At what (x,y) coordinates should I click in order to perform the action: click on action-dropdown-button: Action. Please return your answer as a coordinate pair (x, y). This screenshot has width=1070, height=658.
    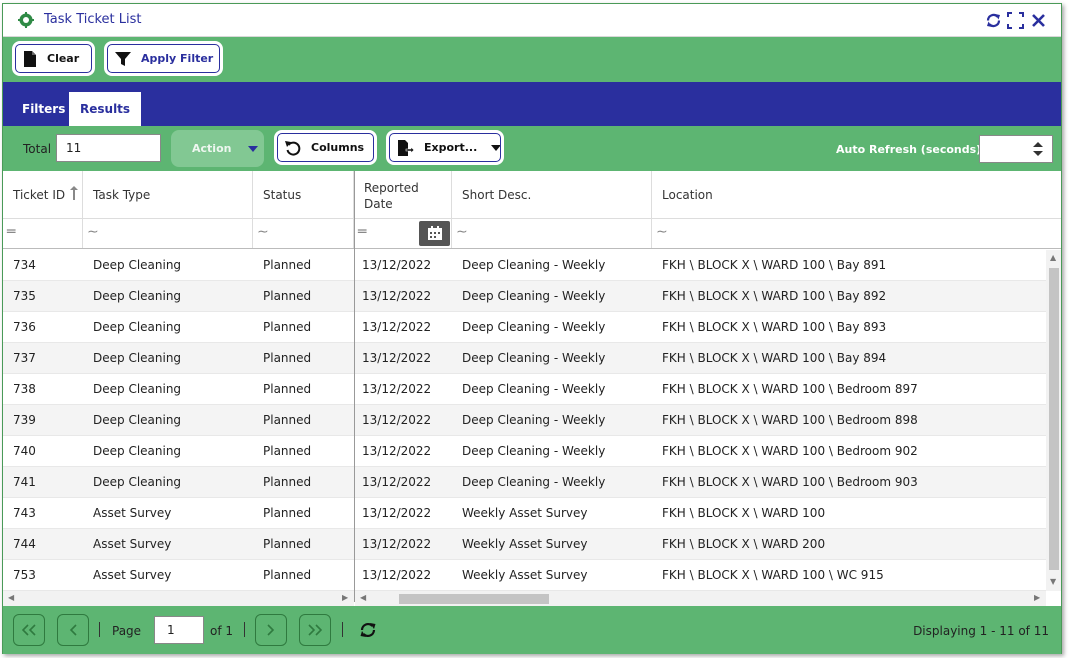
    Looking at the image, I should click on (217, 148).